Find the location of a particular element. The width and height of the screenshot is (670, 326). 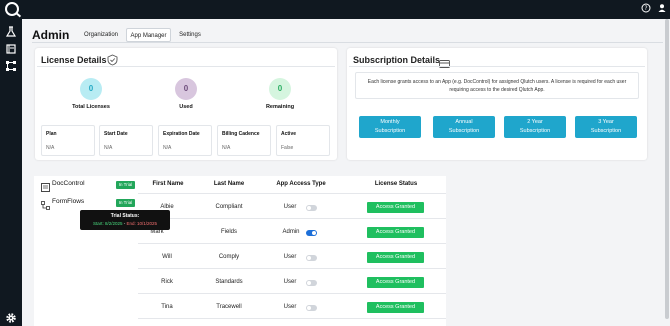

start-date-box: Start Date N/A is located at coordinates (126, 140).